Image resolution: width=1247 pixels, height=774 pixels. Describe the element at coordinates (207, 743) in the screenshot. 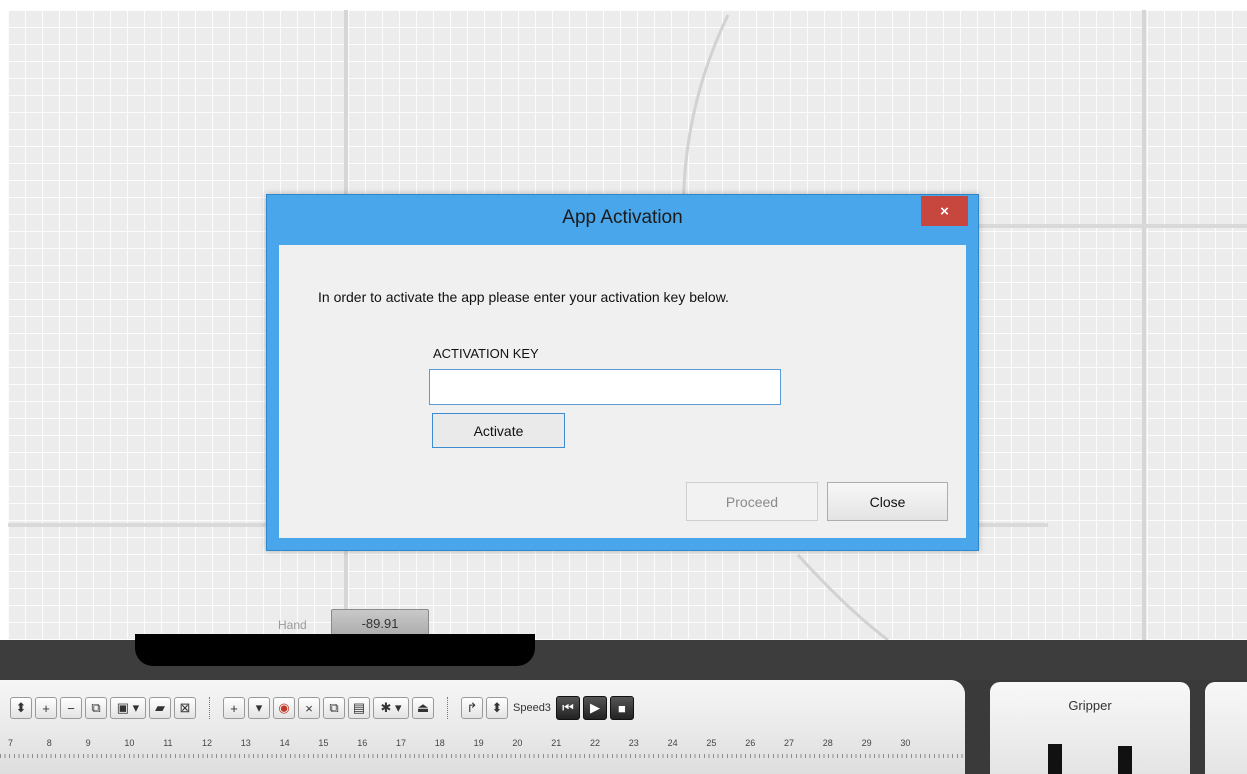

I see `ruler-tick-label: 12` at that location.